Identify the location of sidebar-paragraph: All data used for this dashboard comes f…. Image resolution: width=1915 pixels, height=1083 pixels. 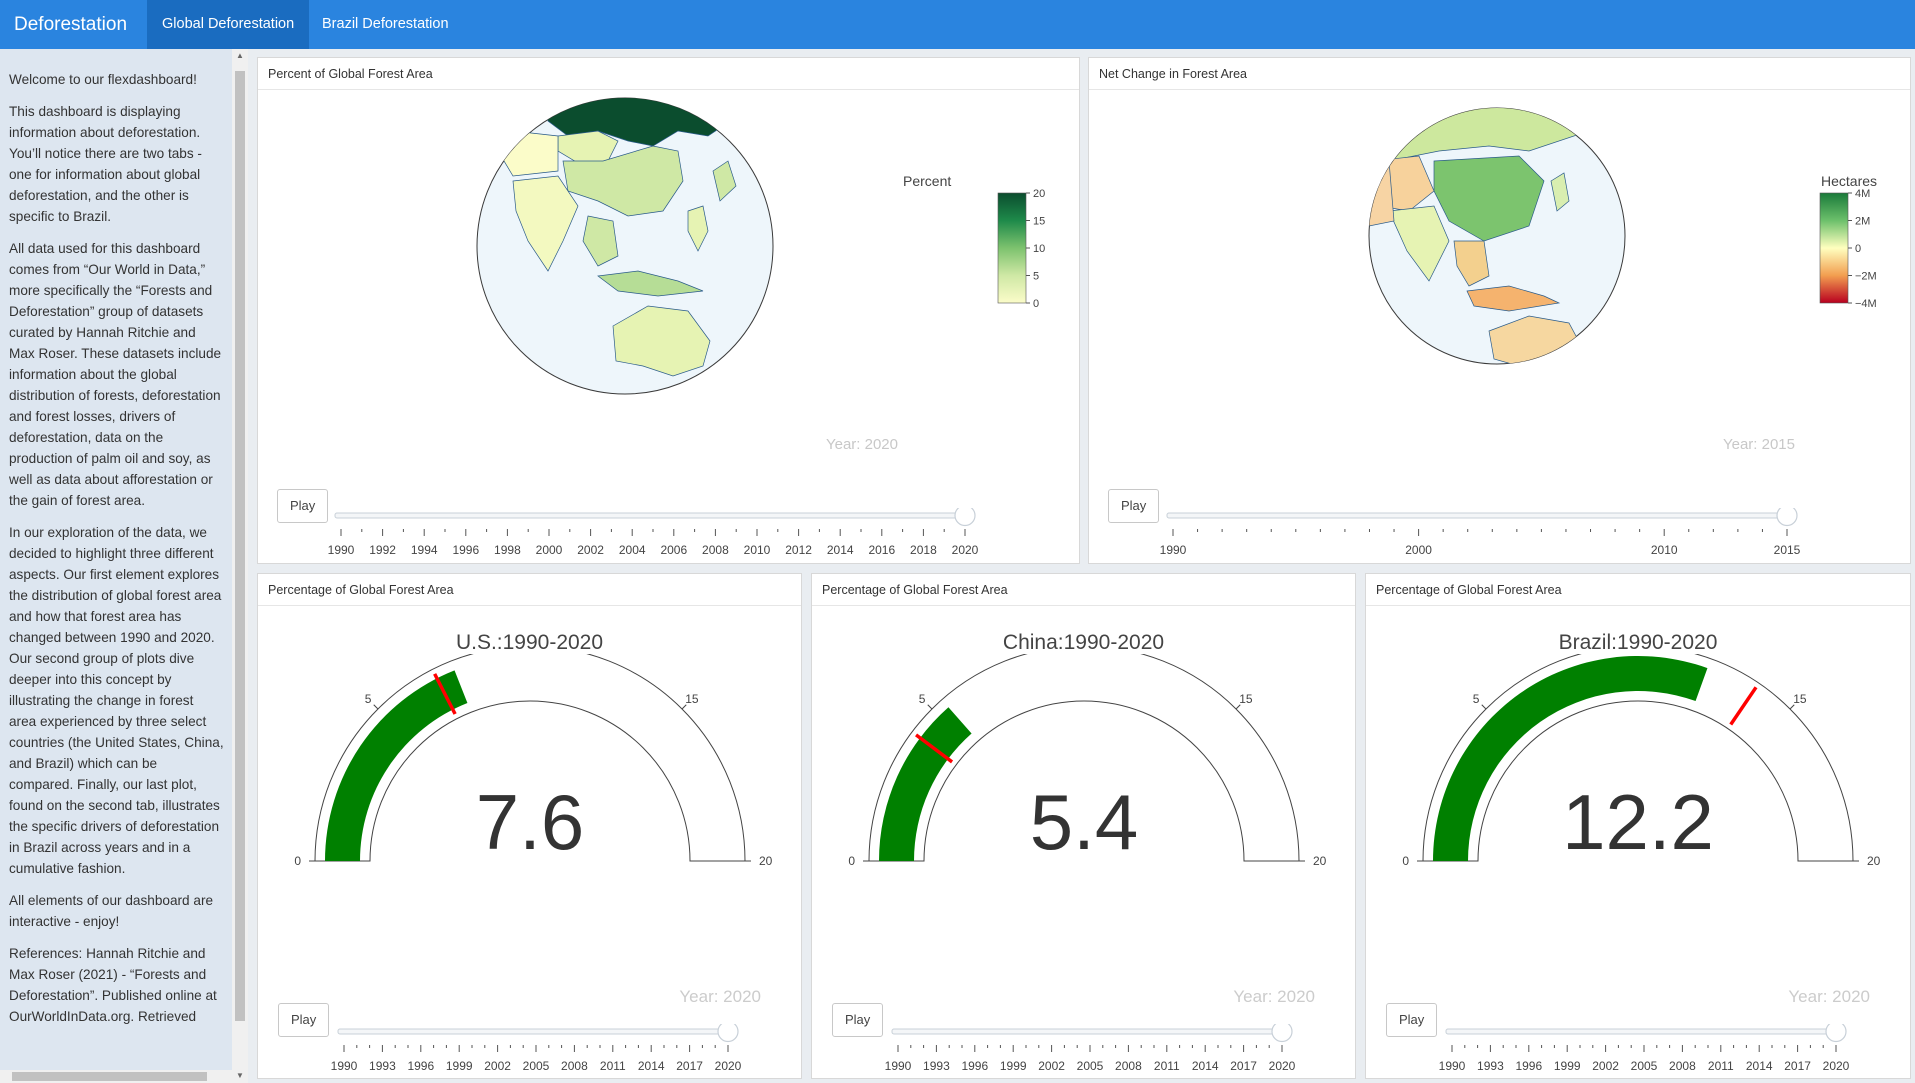
(115, 374).